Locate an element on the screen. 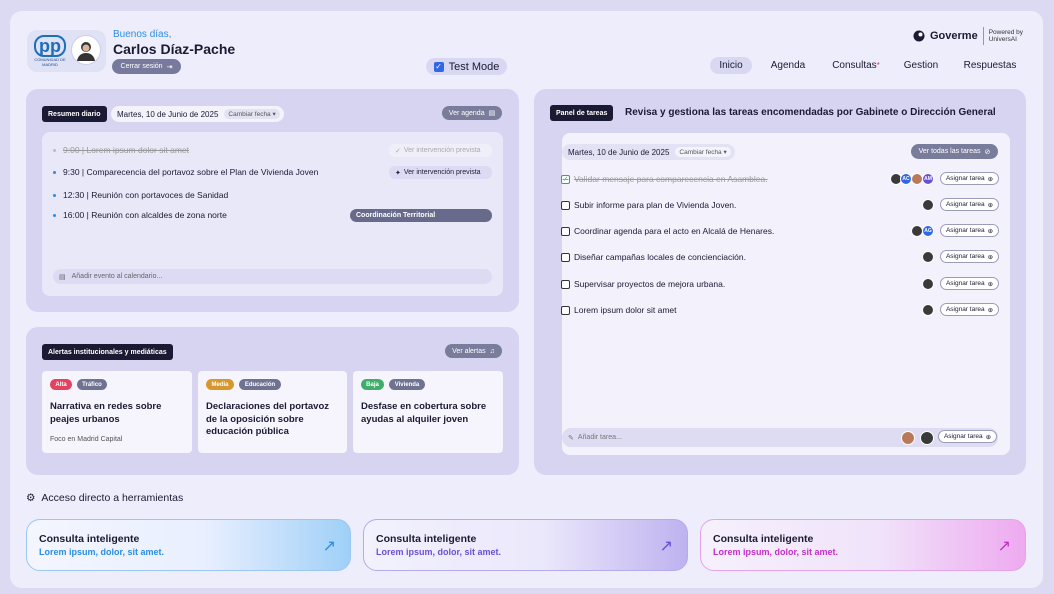 The width and height of the screenshot is (1054, 594). tools-header: ⚙ Acceso directo a herramientas is located at coordinates (104, 498).